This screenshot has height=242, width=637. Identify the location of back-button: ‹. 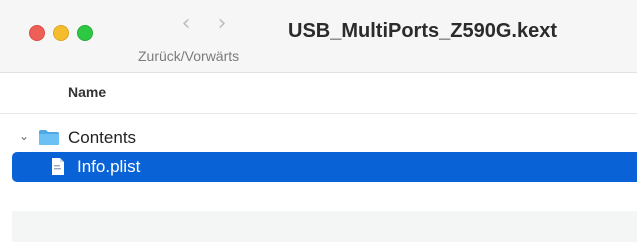
(186, 24).